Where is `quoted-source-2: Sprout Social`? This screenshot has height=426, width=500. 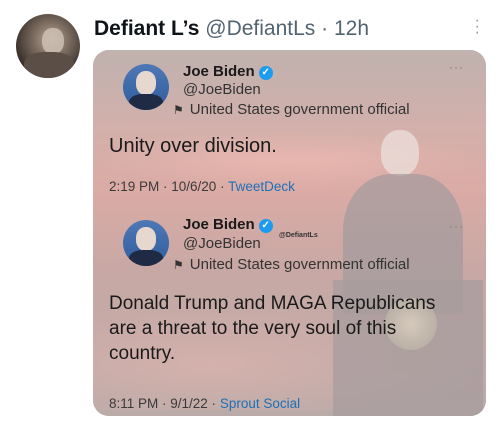 quoted-source-2: Sprout Social is located at coordinates (260, 403).